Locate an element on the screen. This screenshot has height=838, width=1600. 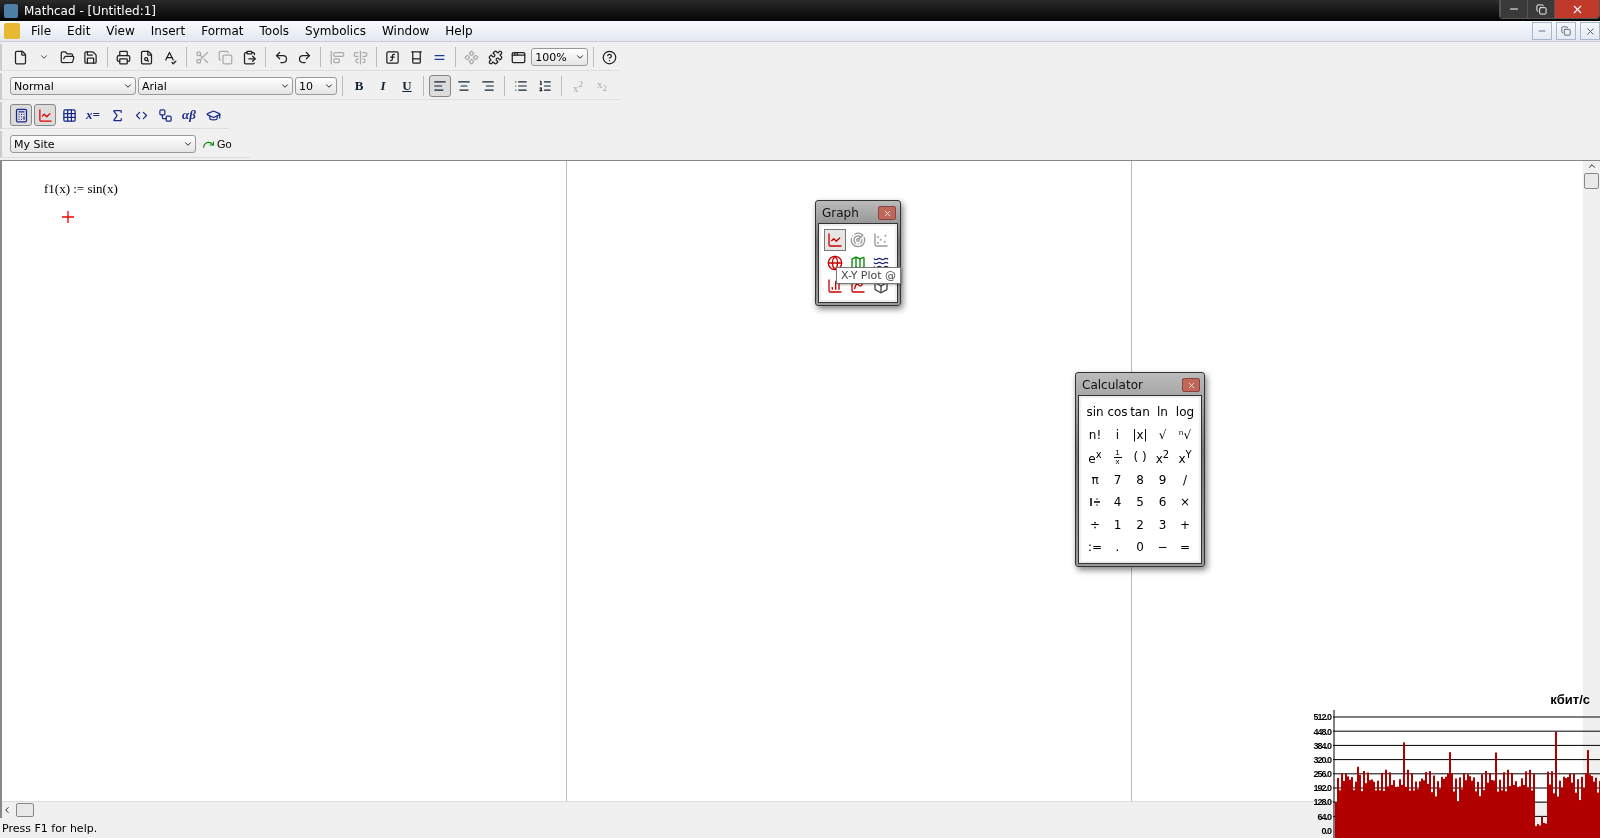
zoom-dropdown: 100% is located at coordinates (559, 57).